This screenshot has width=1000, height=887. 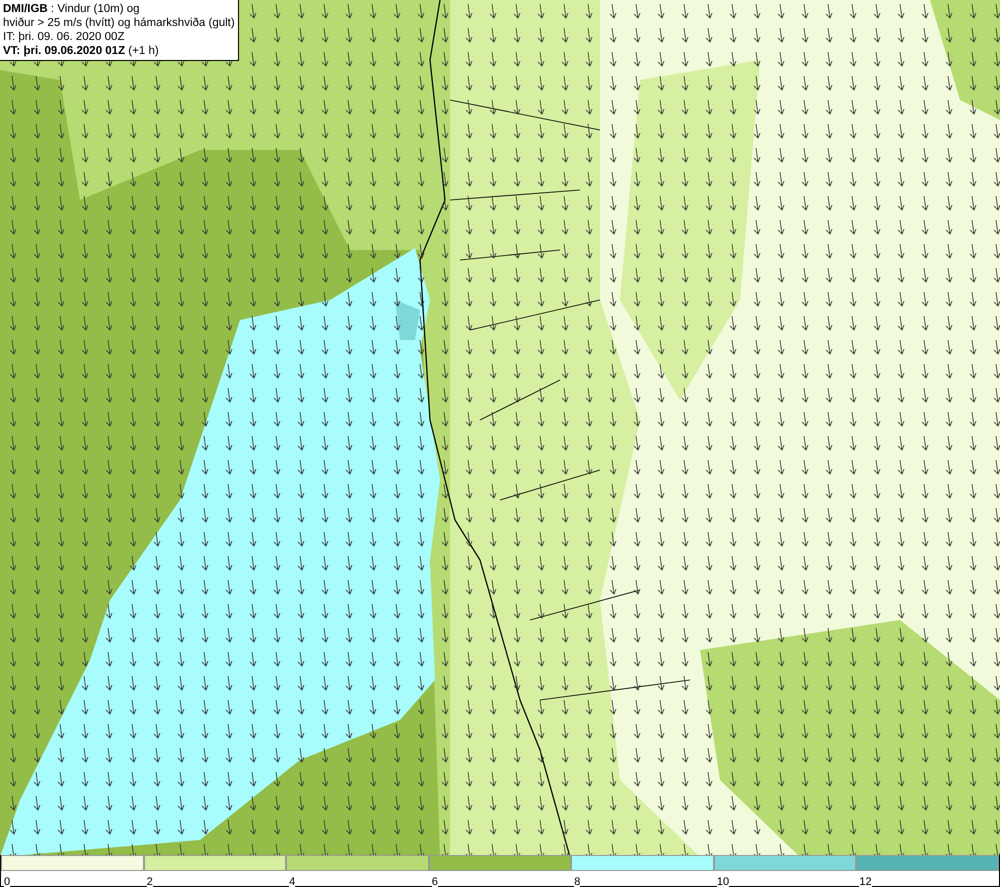 I want to click on legend-tick-label: 2, so click(x=149, y=881).